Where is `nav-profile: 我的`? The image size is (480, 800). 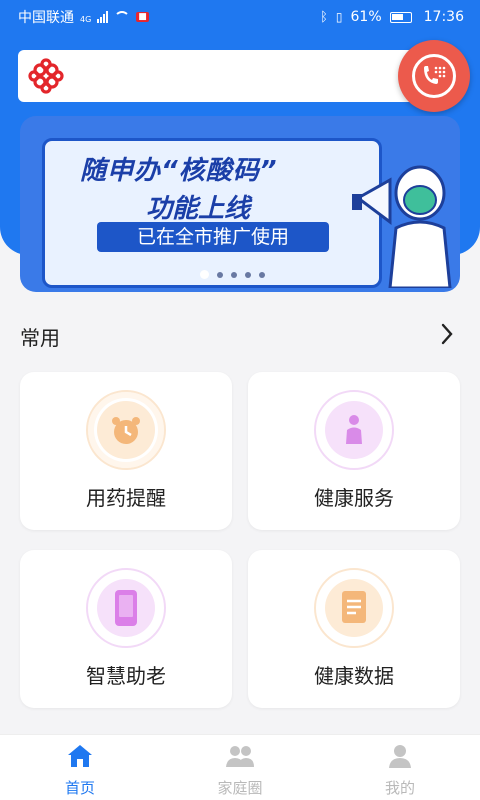 nav-profile: 我的 is located at coordinates (400, 767).